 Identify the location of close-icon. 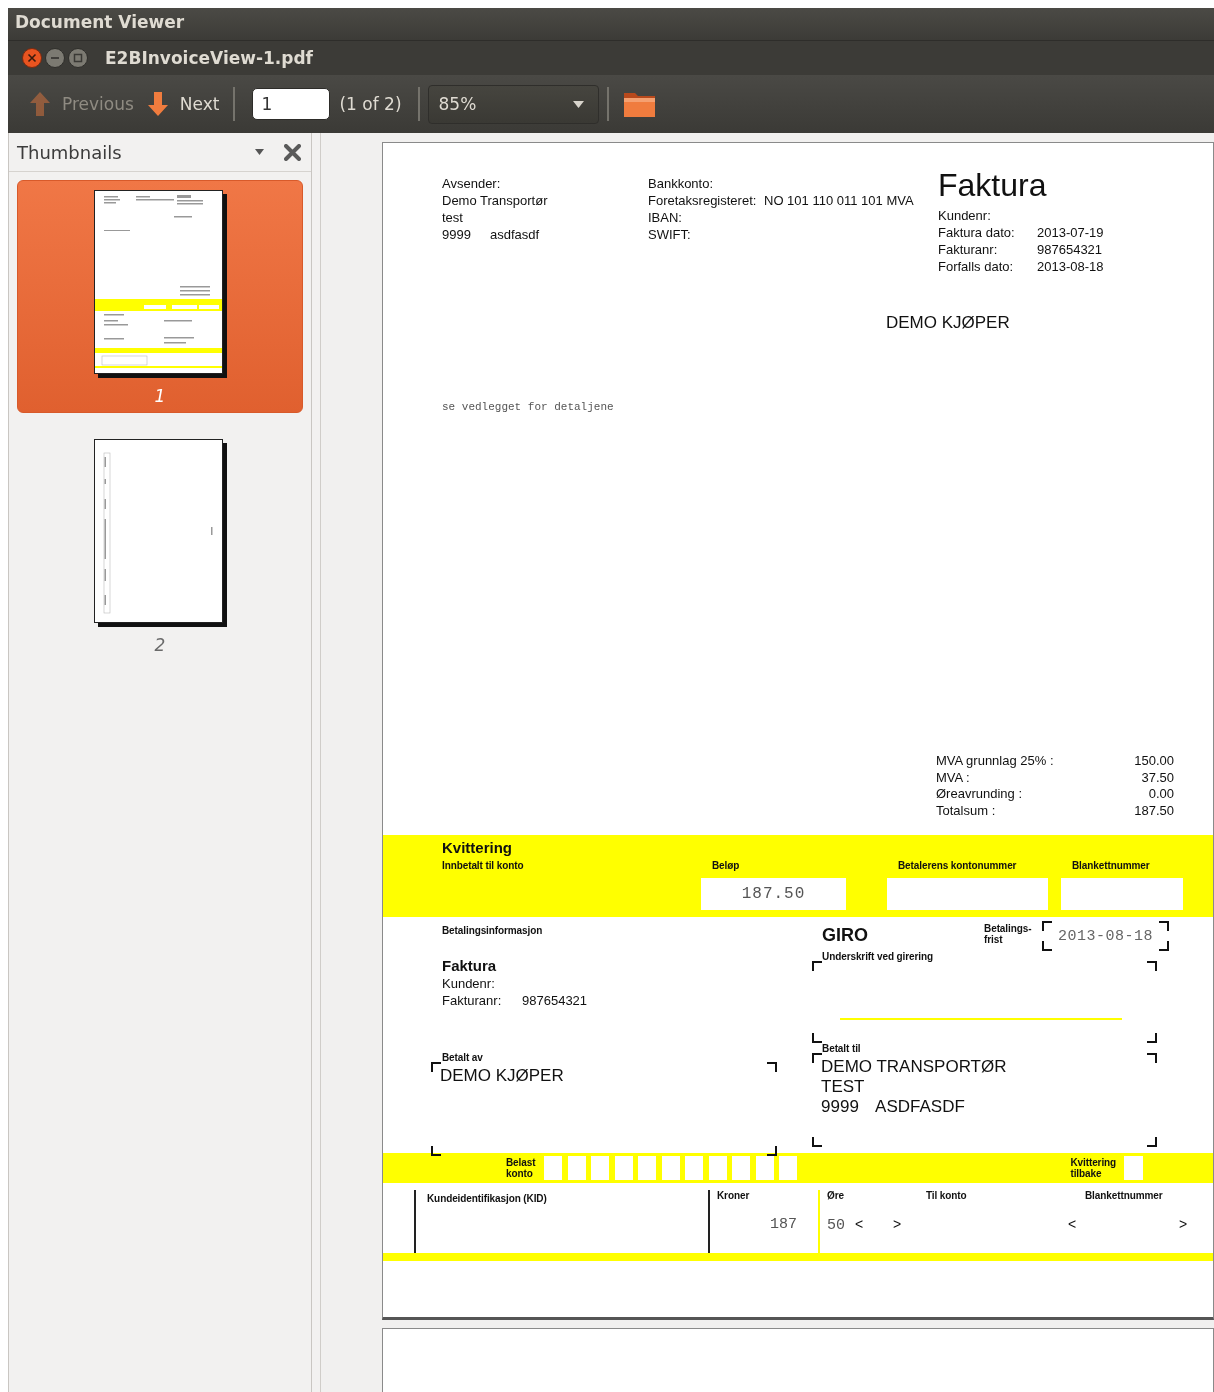
(292, 152).